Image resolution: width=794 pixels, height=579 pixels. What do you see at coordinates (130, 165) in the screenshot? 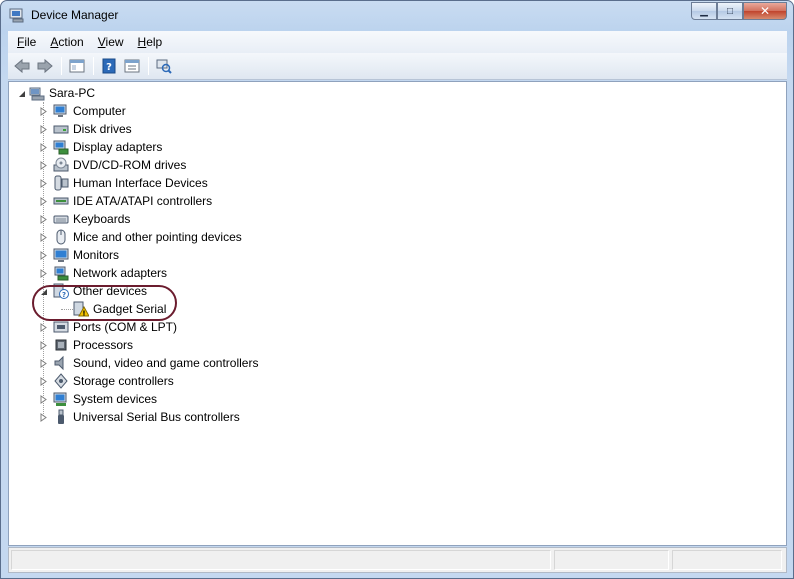
I see `tree-node-label: DVD/CD-ROM drives` at bounding box center [130, 165].